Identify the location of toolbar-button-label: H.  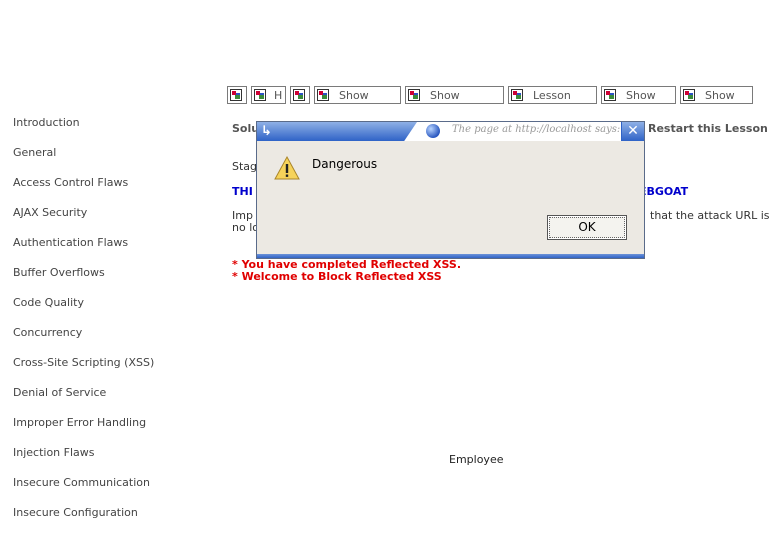
(278, 95).